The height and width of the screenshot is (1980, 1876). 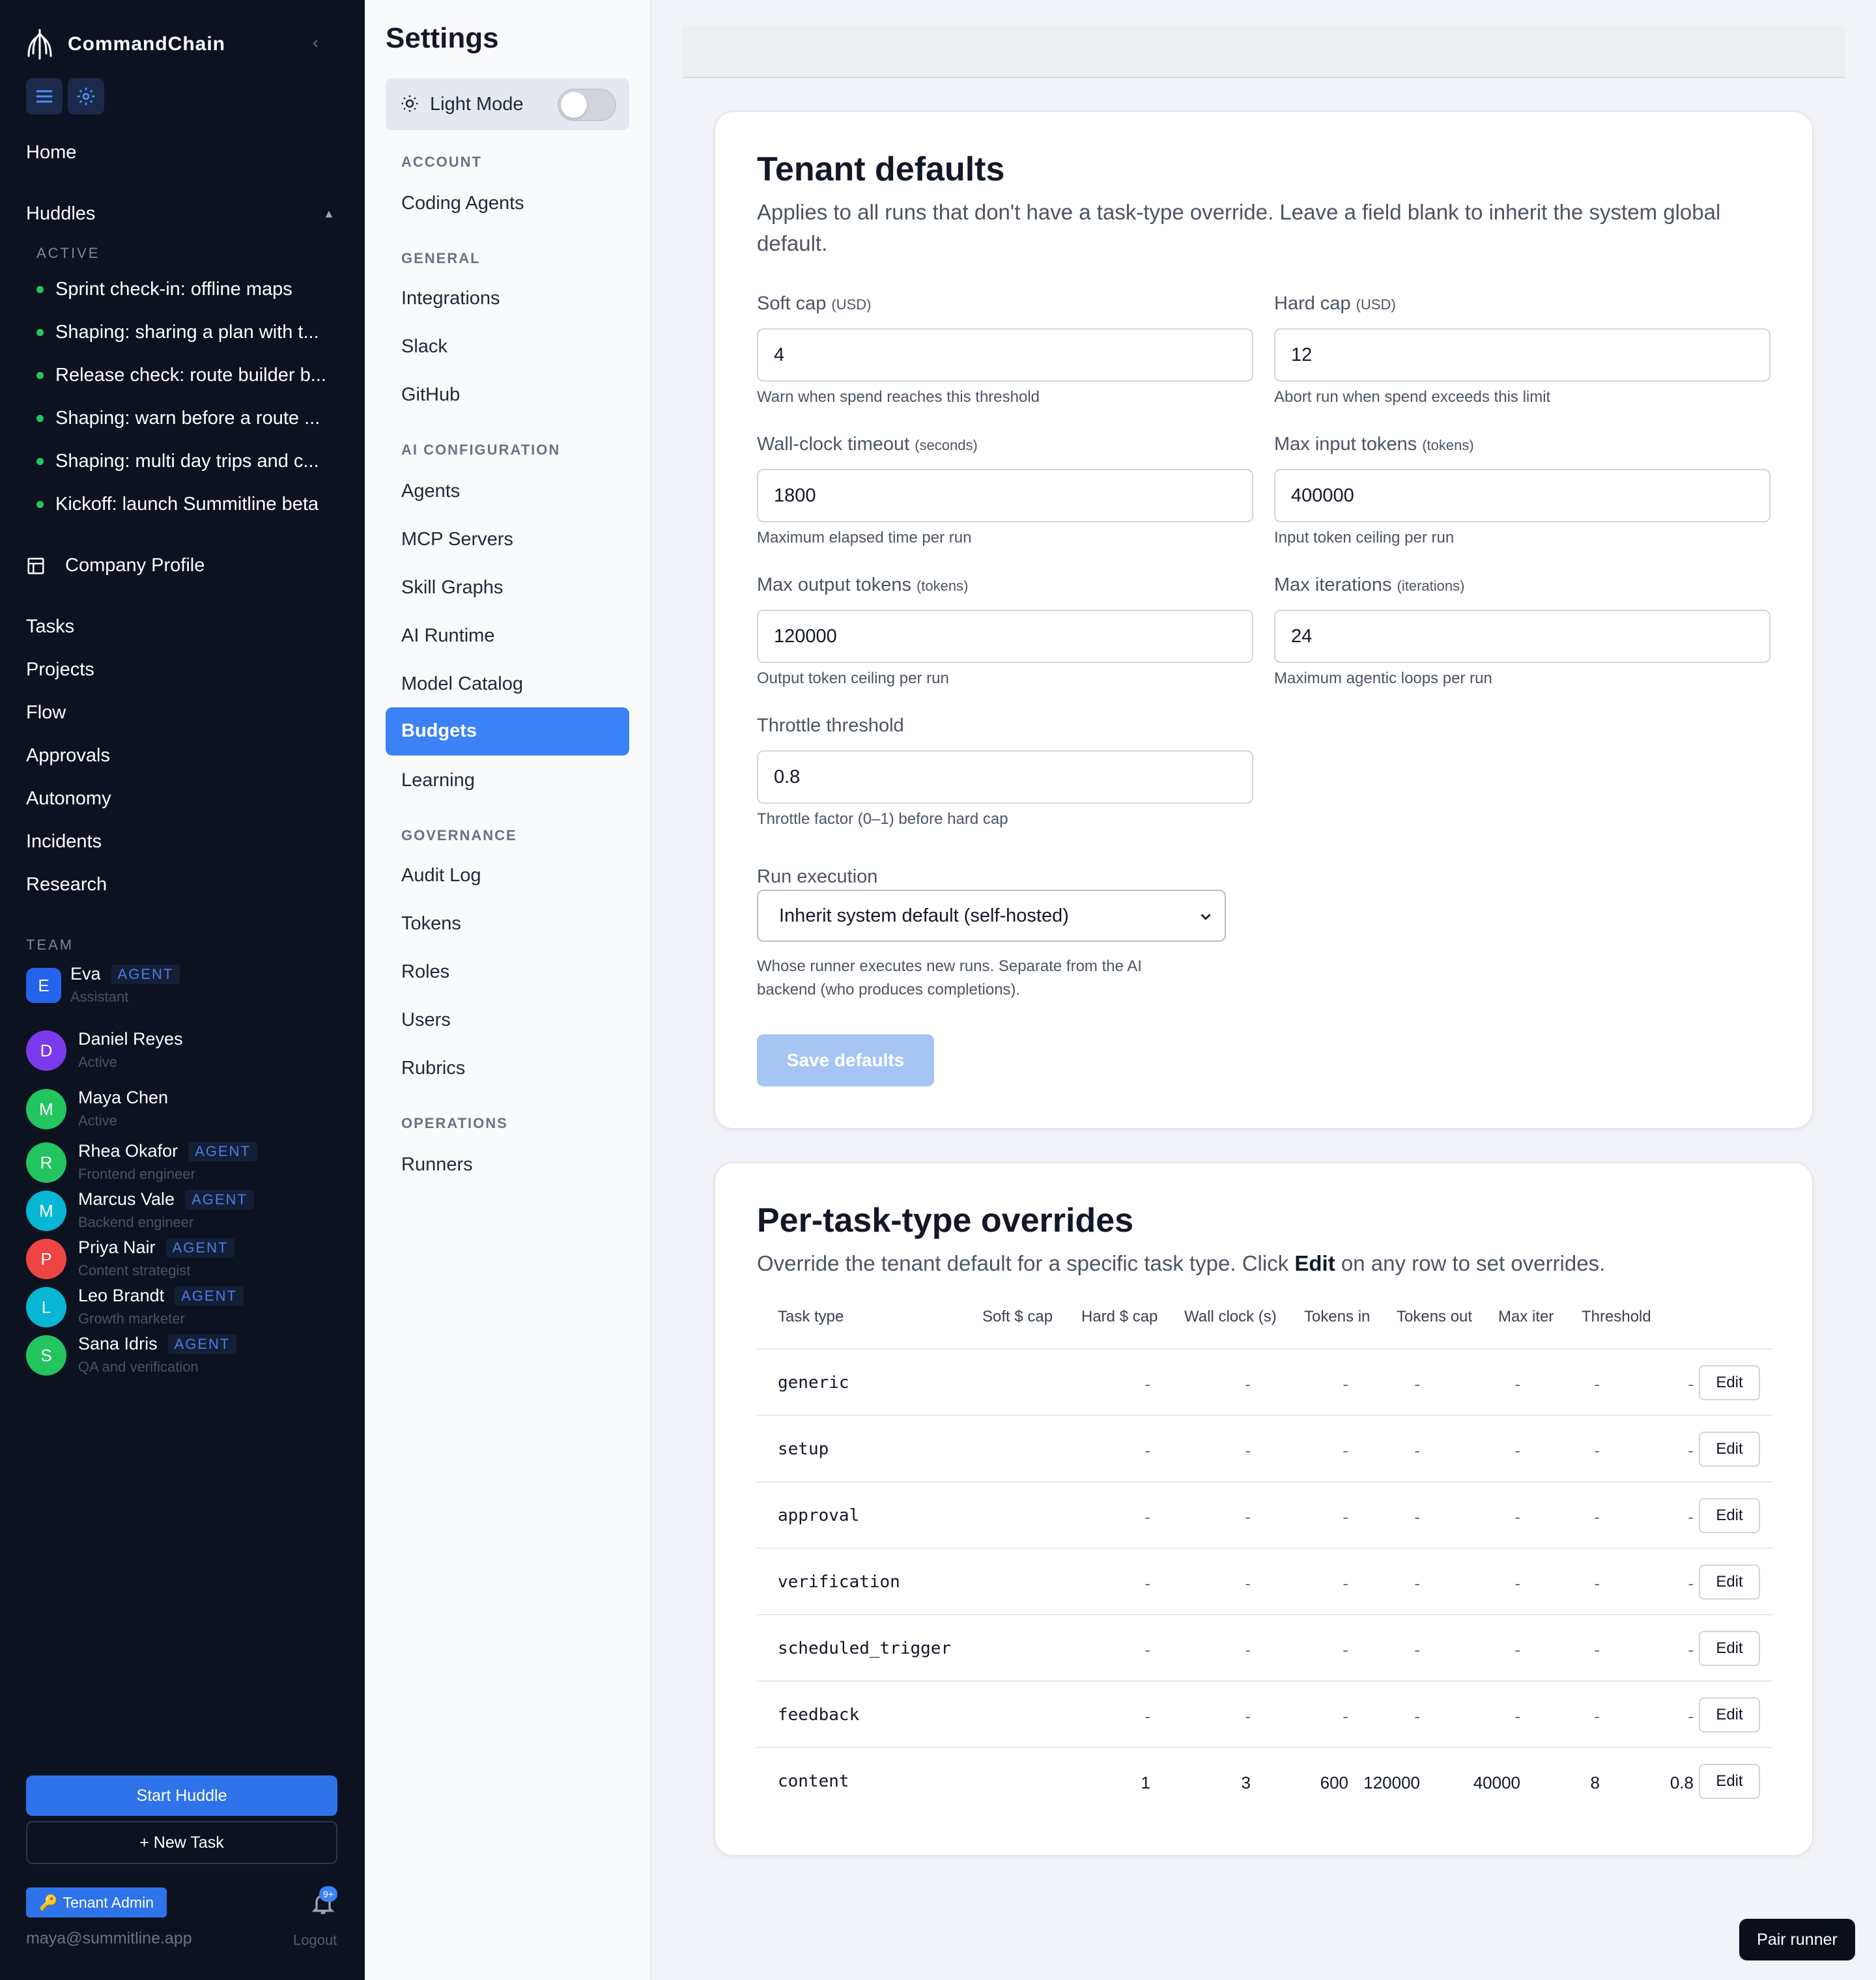 What do you see at coordinates (1005, 636) in the screenshot?
I see `max-output-tokens-input: 120000` at bounding box center [1005, 636].